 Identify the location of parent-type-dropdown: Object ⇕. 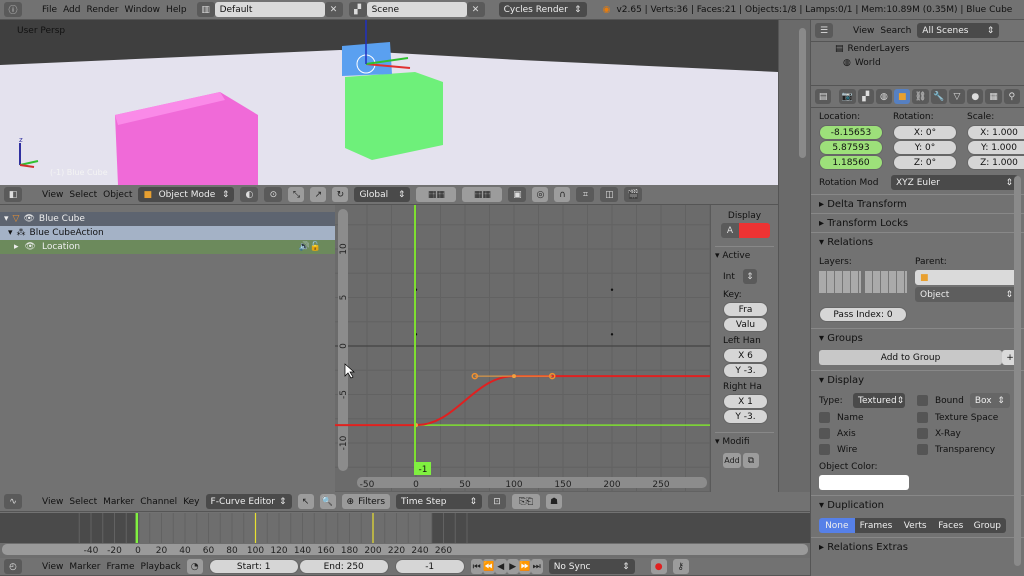
(966, 294).